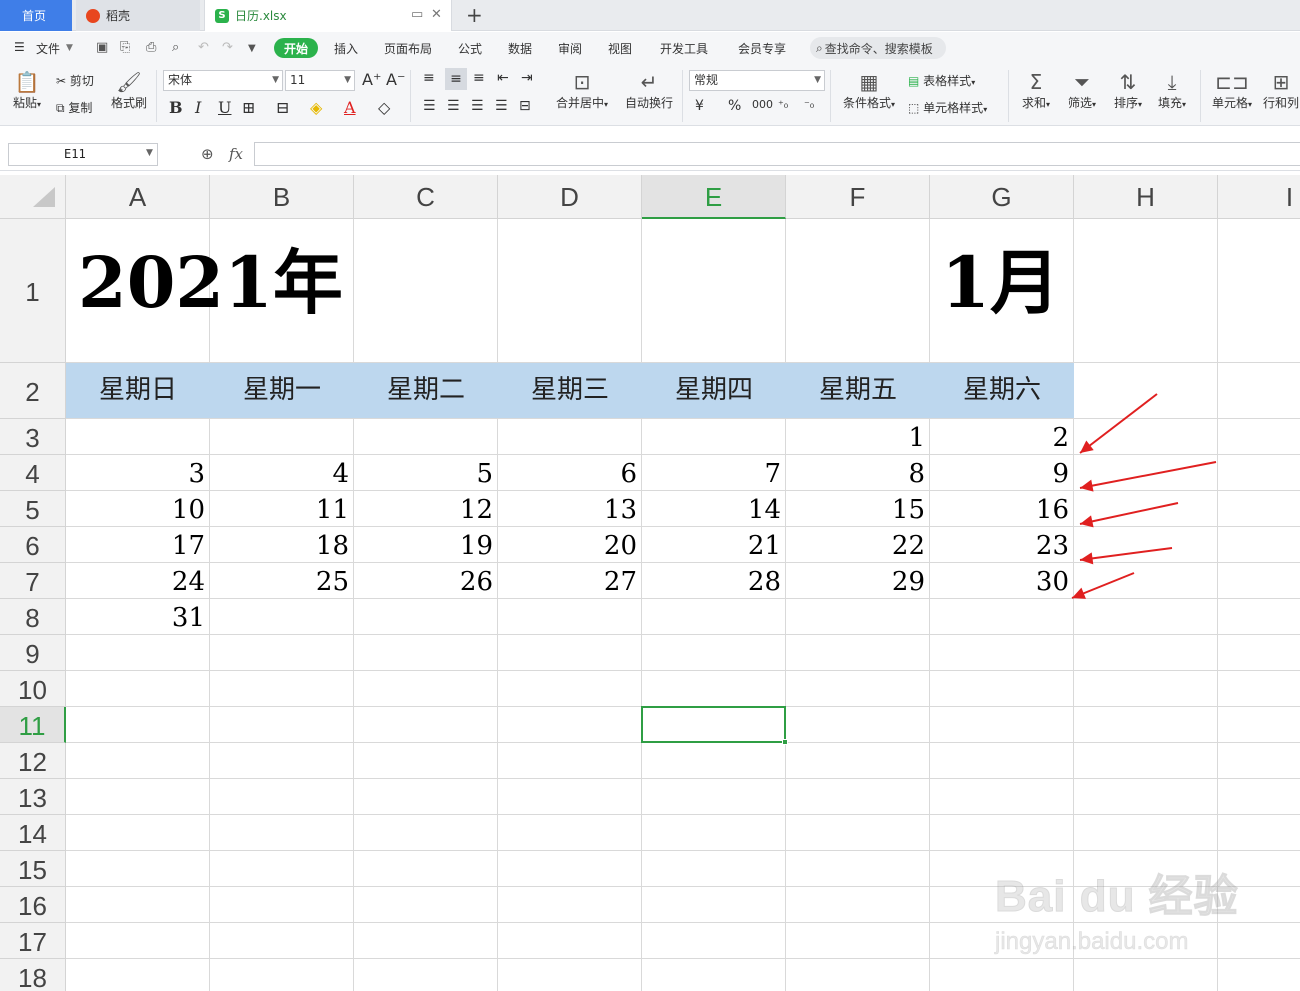 This screenshot has width=1300, height=991. Describe the element at coordinates (783, 104) in the screenshot. I see `increase-decimal-icon: ⁺₀` at that location.